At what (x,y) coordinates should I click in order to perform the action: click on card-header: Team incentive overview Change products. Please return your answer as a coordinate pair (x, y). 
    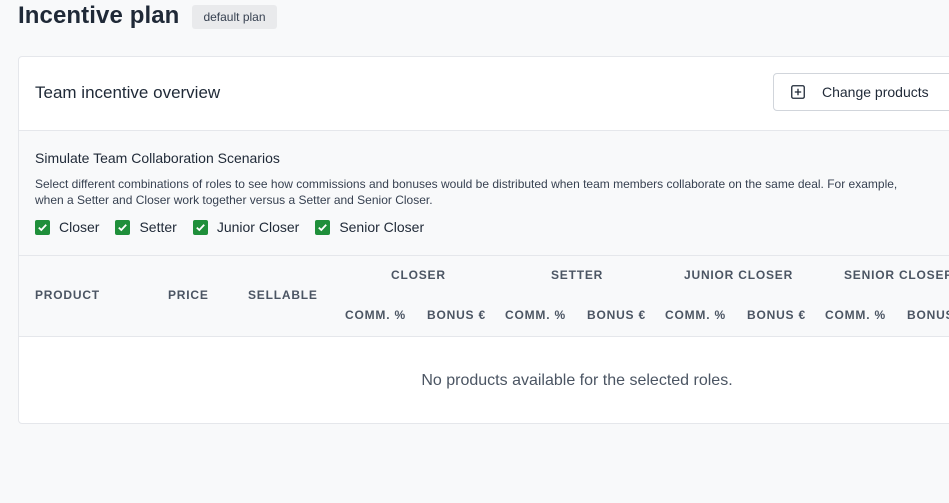
    Looking at the image, I should click on (484, 94).